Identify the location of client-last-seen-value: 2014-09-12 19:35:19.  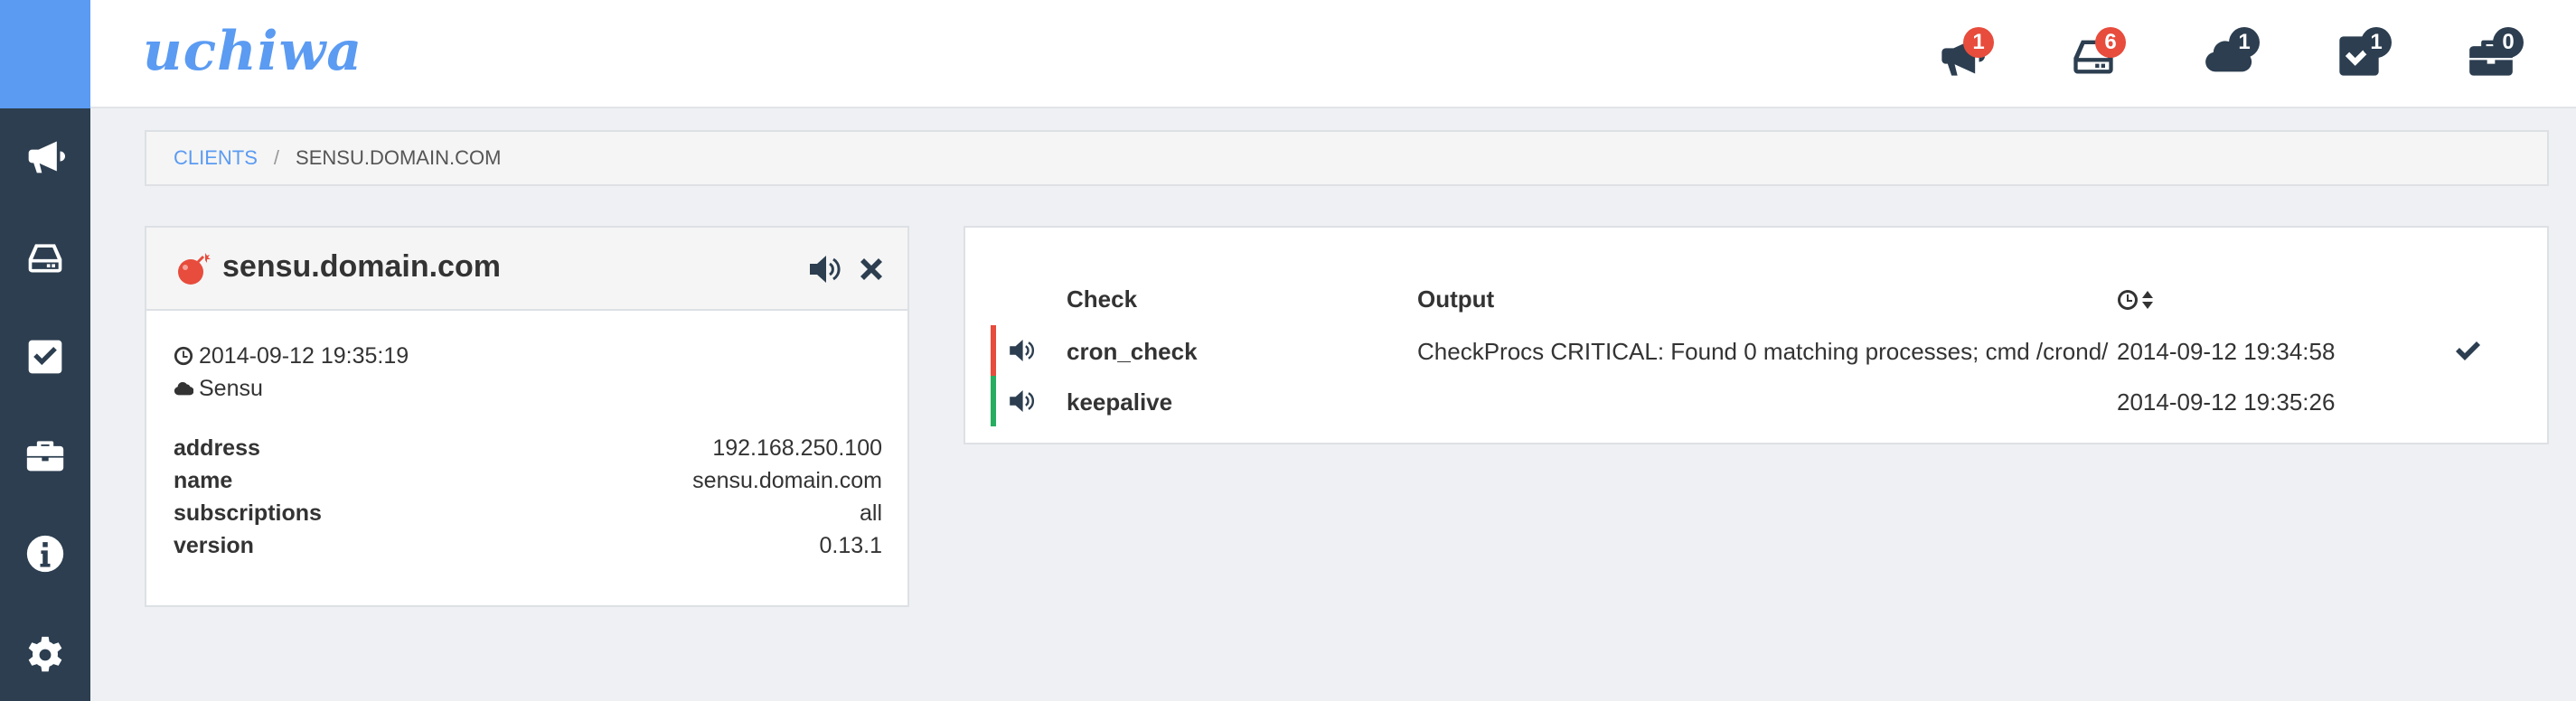
(304, 356).